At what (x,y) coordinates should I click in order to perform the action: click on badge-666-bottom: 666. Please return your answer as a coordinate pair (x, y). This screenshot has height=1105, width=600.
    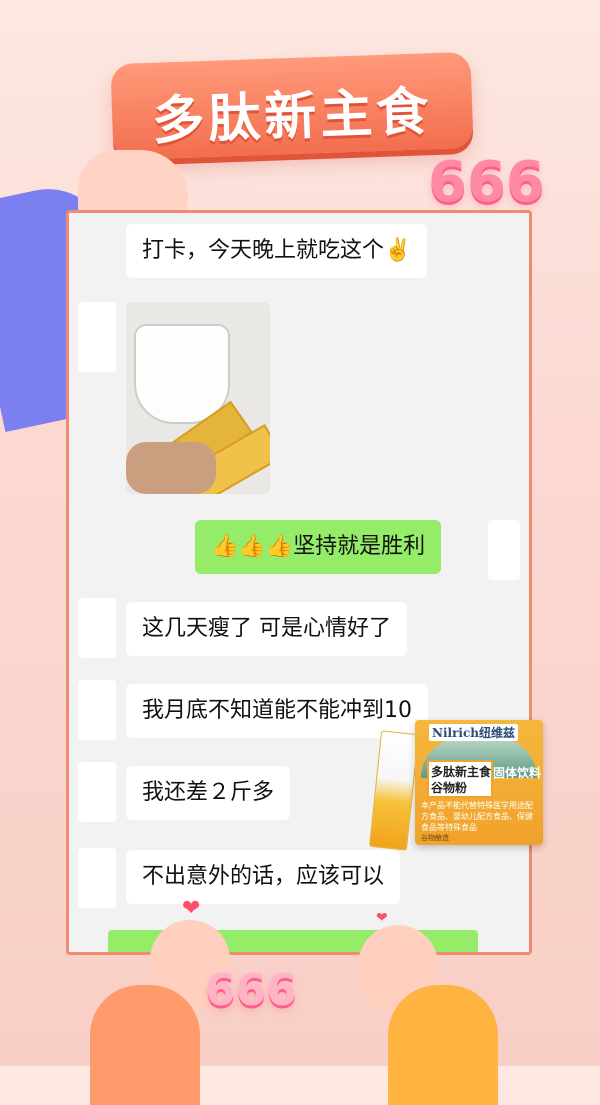
    Looking at the image, I should click on (251, 990).